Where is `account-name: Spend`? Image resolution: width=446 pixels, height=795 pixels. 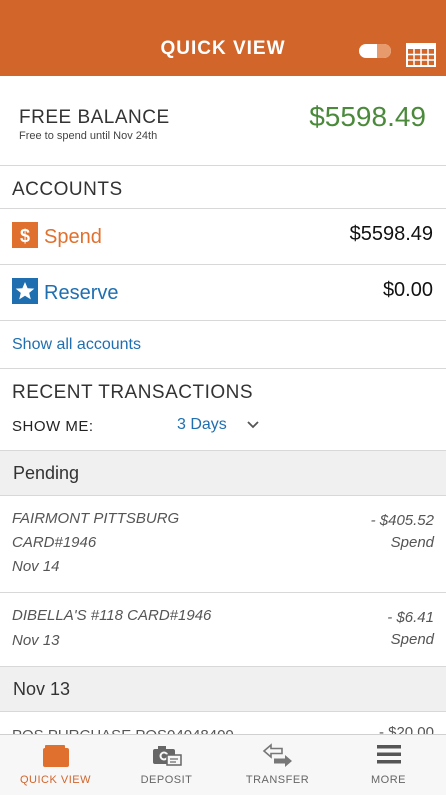 account-name: Spend is located at coordinates (73, 237).